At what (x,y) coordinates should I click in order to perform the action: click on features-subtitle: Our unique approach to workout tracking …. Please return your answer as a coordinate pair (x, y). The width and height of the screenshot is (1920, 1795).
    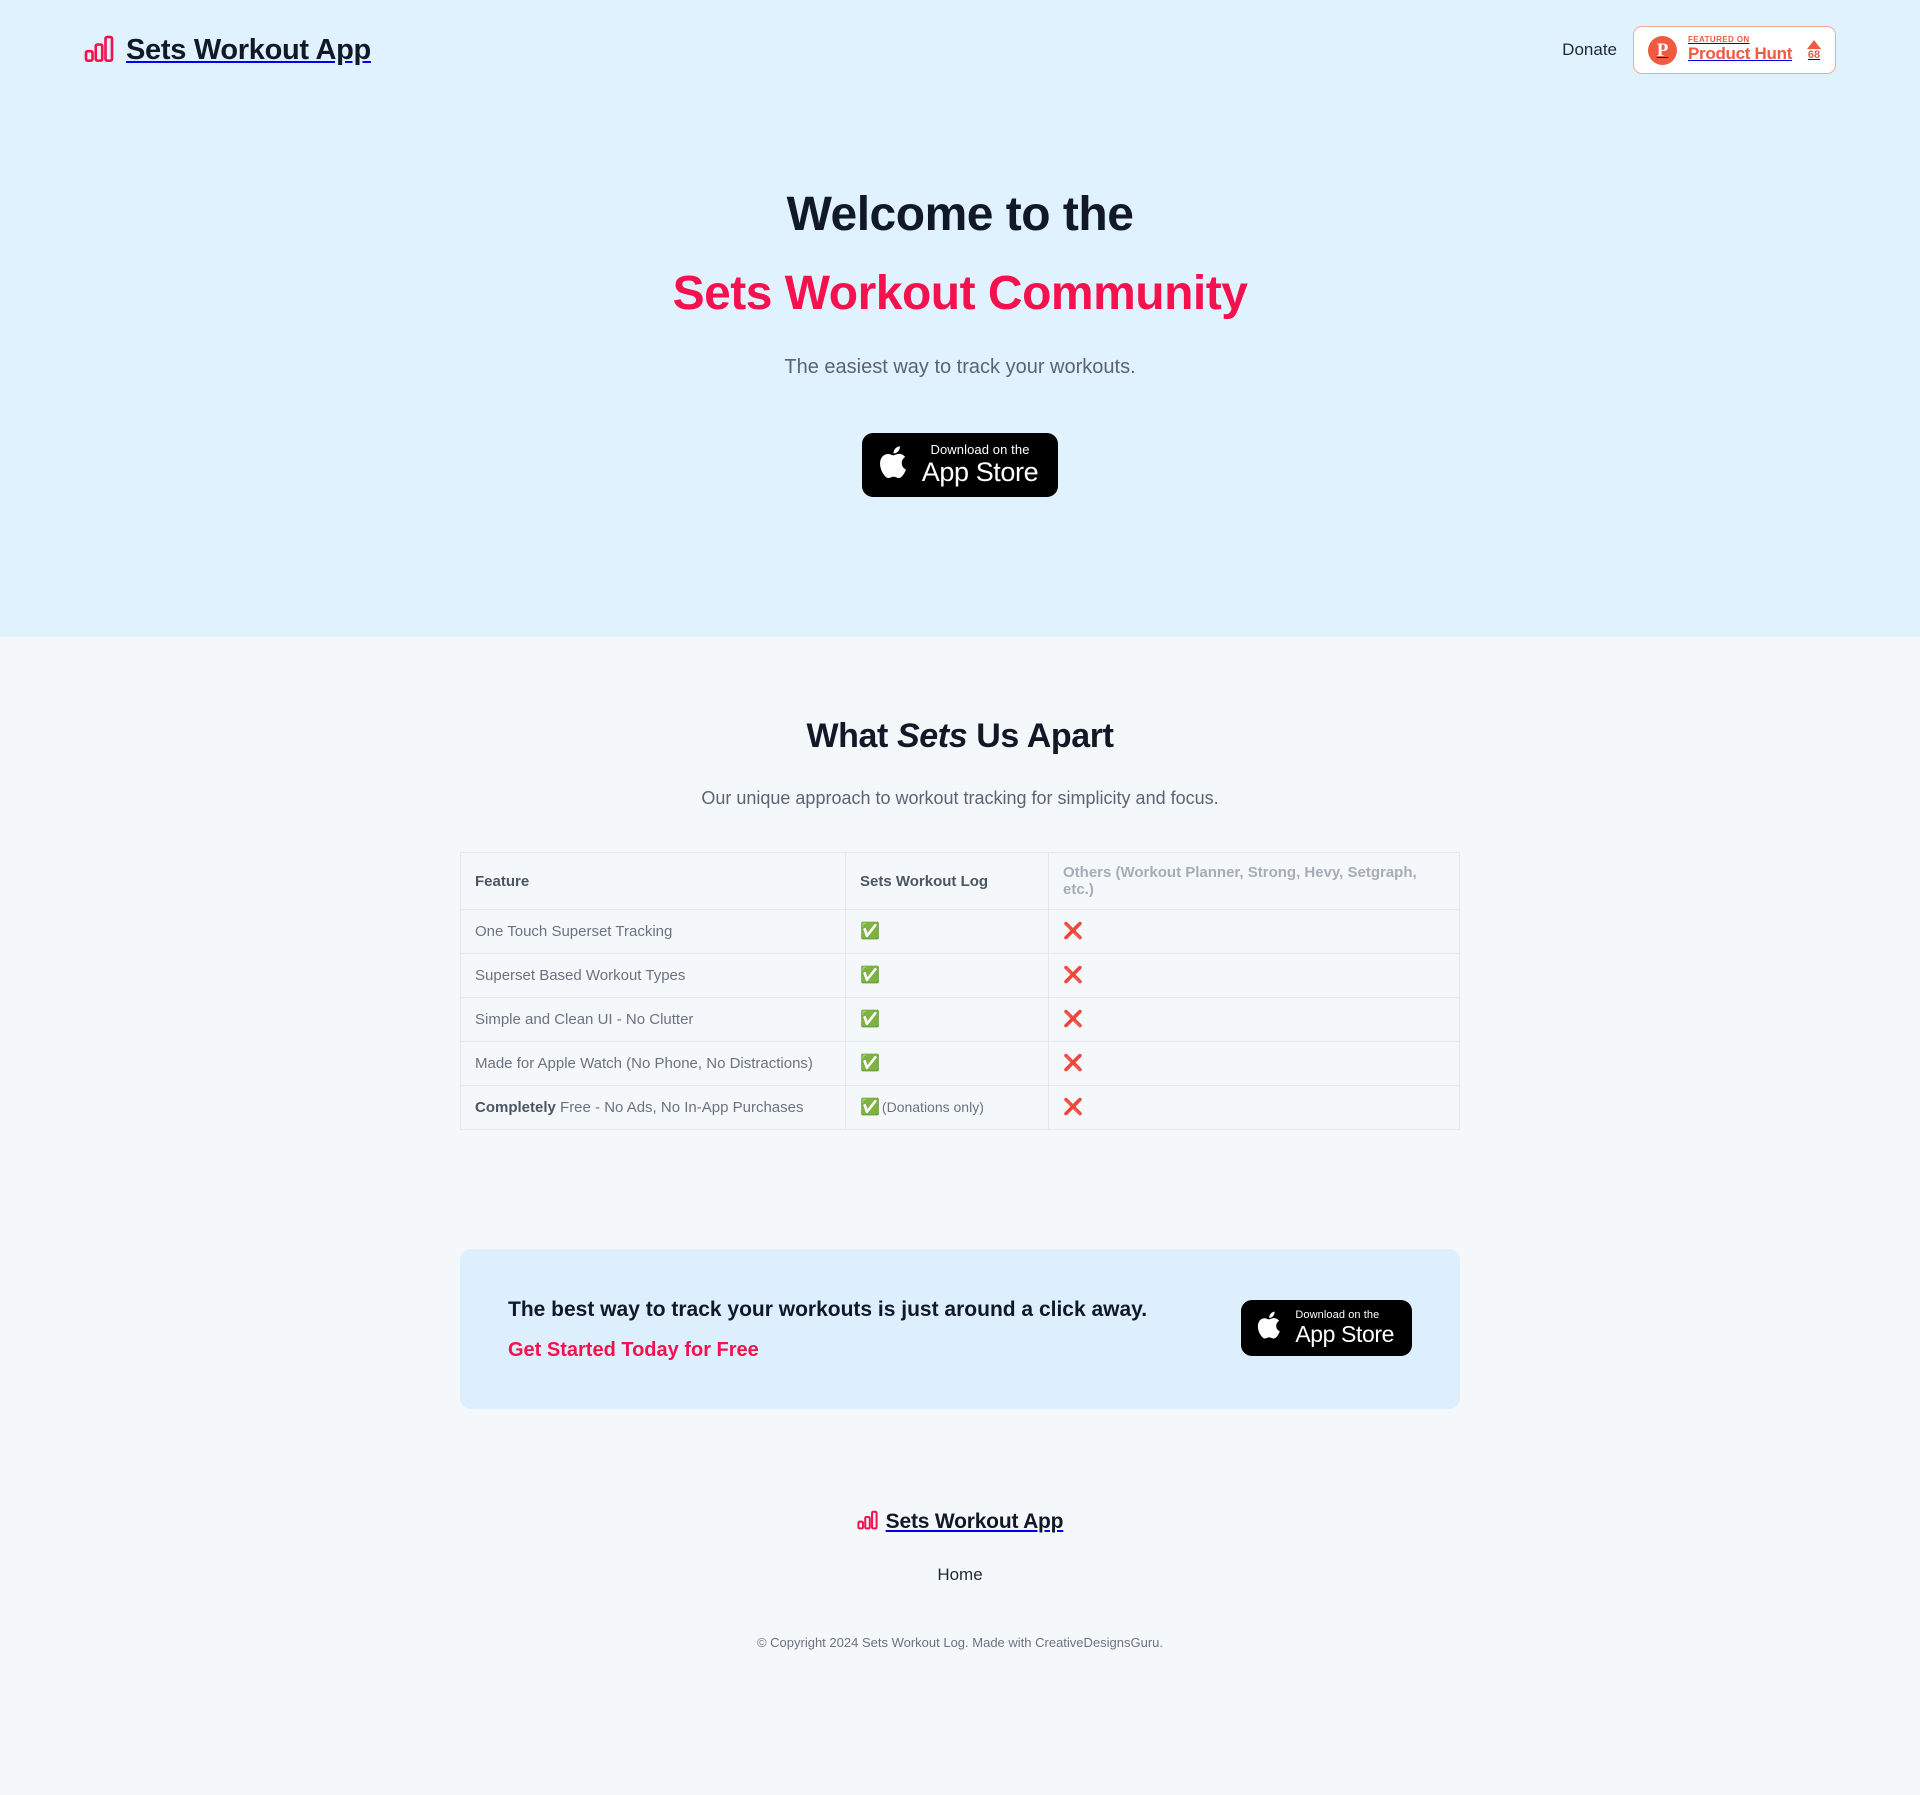
    Looking at the image, I should click on (960, 798).